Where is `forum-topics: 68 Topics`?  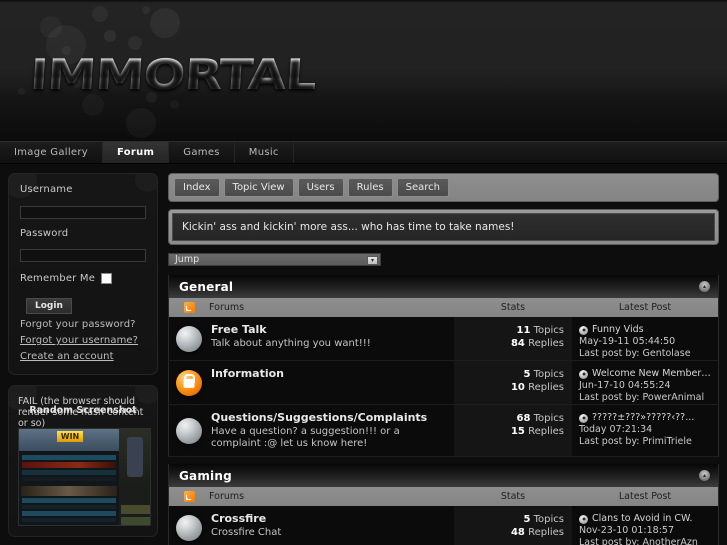 forum-topics: 68 Topics is located at coordinates (509, 418).